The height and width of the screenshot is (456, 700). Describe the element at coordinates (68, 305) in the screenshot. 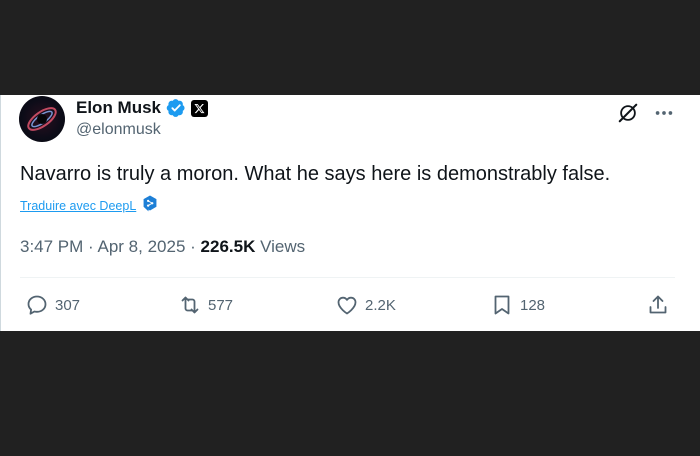

I see `reply-count: 307` at that location.